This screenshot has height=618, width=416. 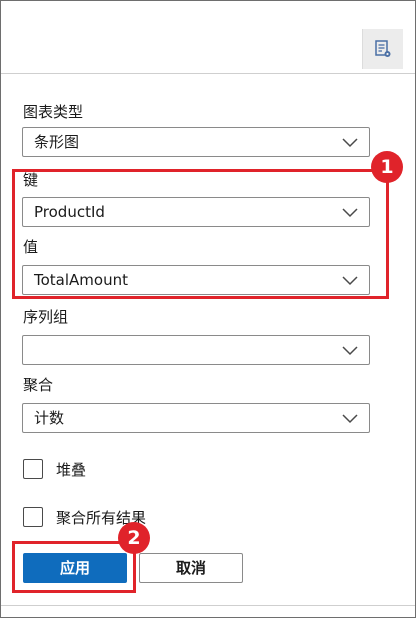 I want to click on series-group-select, so click(x=196, y=350).